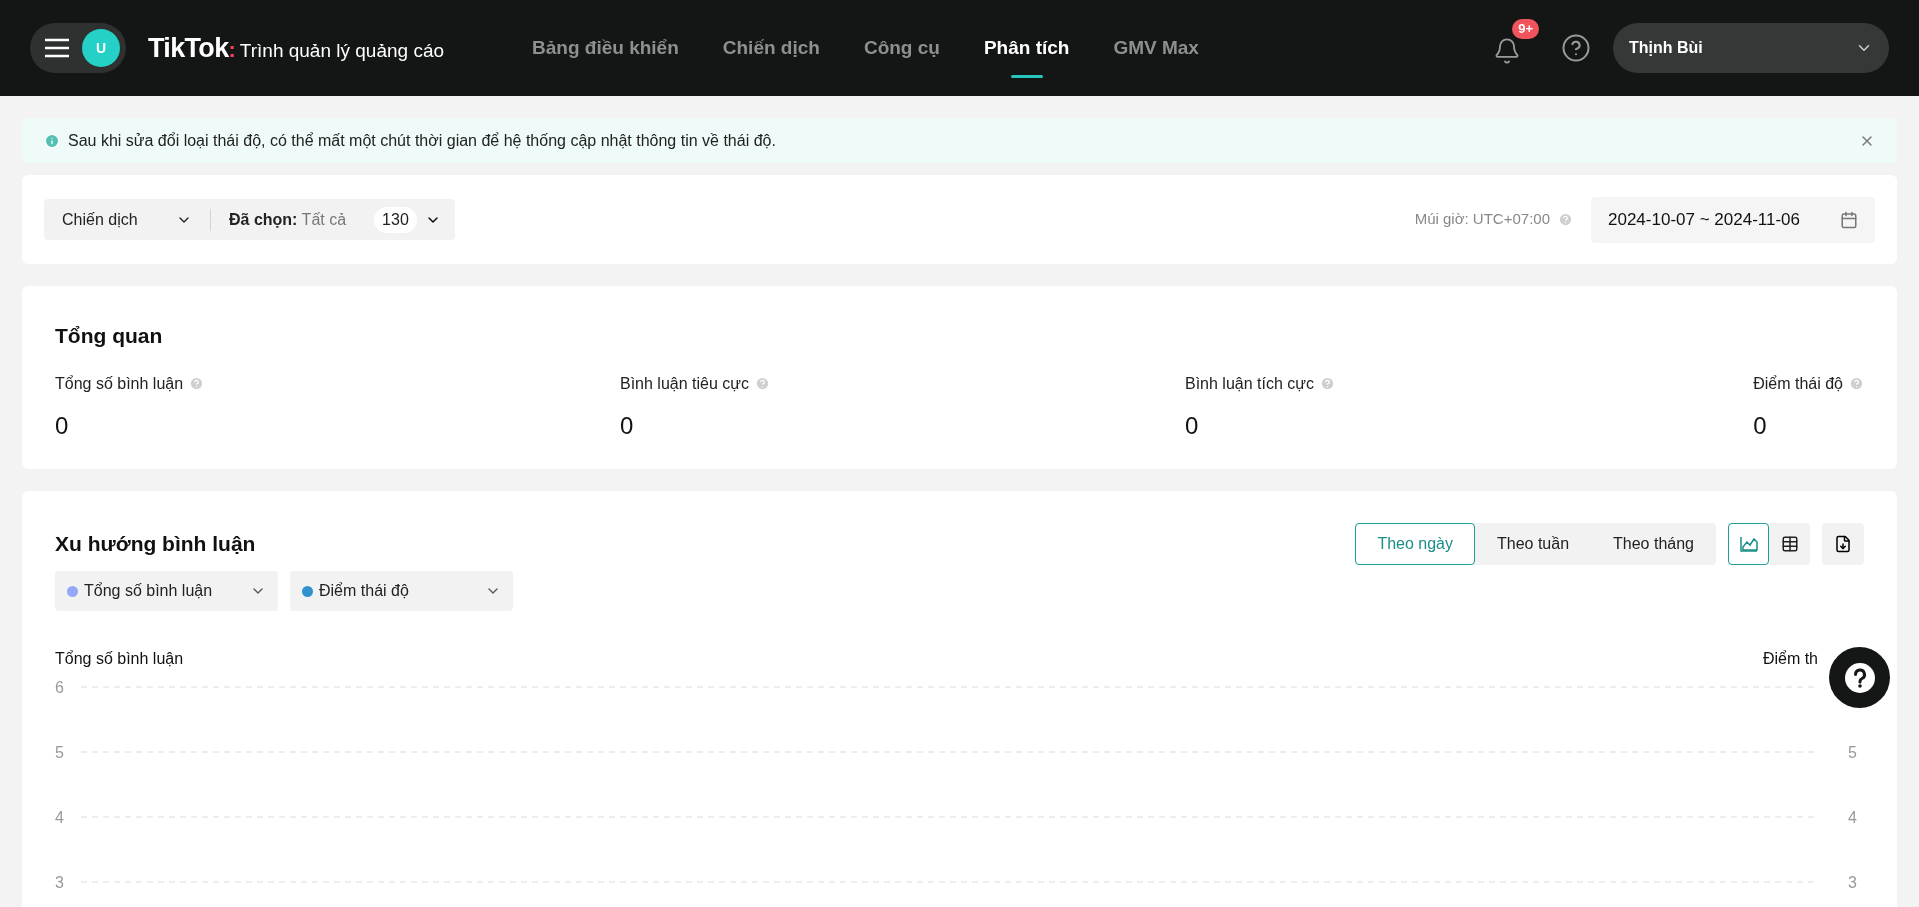 This screenshot has width=1919, height=907. What do you see at coordinates (1482, 219) in the screenshot?
I see `timezone-label: Múi giờ: UTC+07:00` at bounding box center [1482, 219].